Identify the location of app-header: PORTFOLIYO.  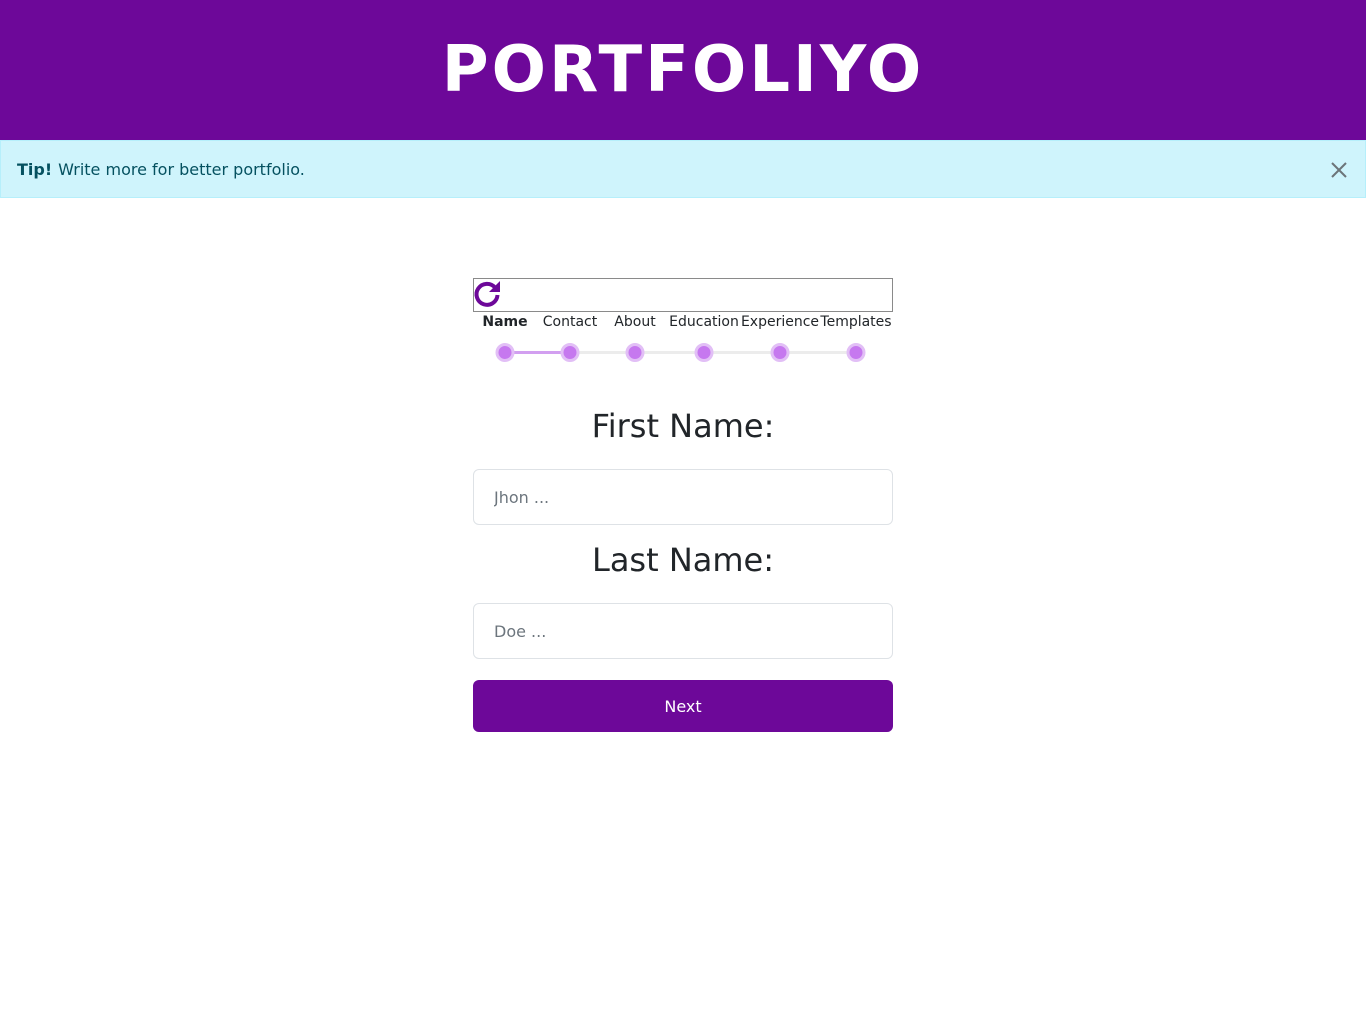
(683, 70).